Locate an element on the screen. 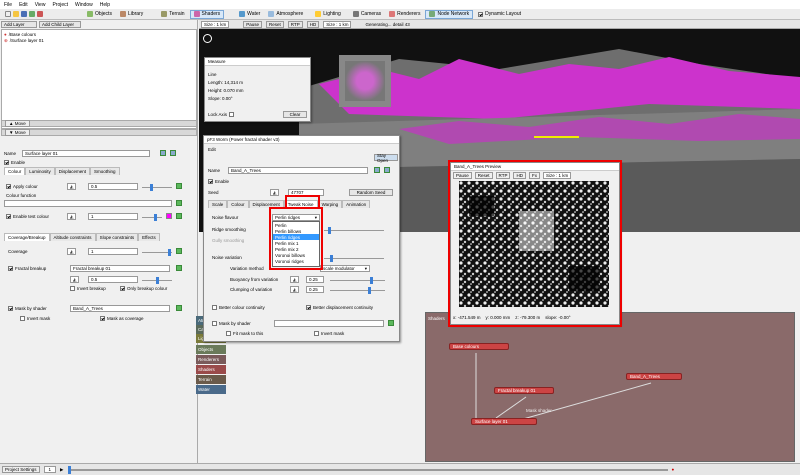 The height and width of the screenshot is (475, 800). test-colour-checkbox is located at coordinates (8, 216).